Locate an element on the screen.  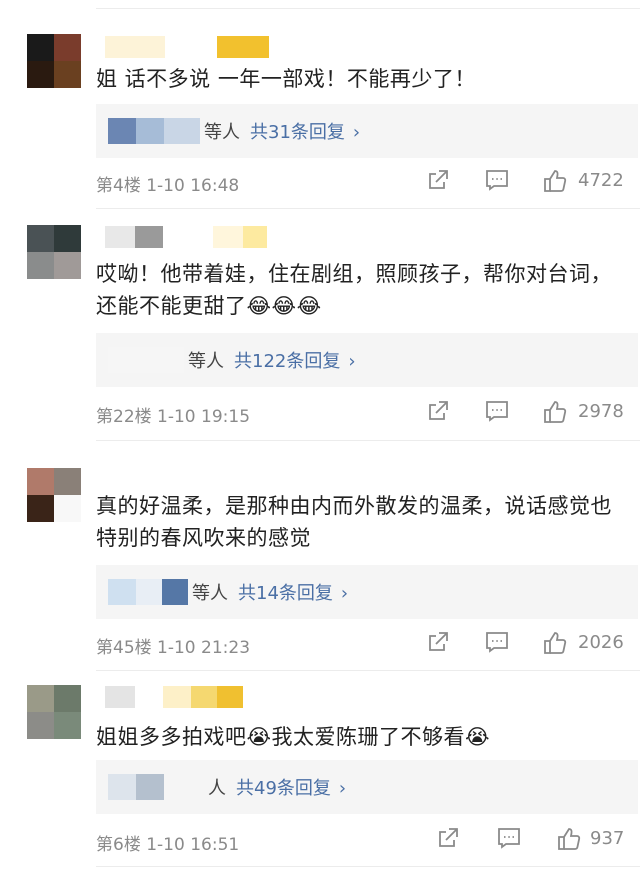
reply-preview: 等人 共31条回复 › is located at coordinates (367, 131).